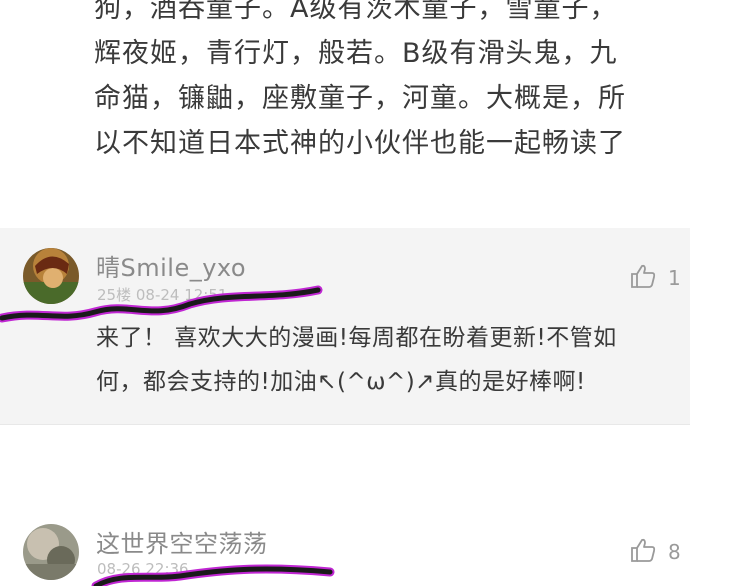 Image resolution: width=750 pixels, height=586 pixels. I want to click on comment-username: 这世界空空荡荡, so click(182, 541).